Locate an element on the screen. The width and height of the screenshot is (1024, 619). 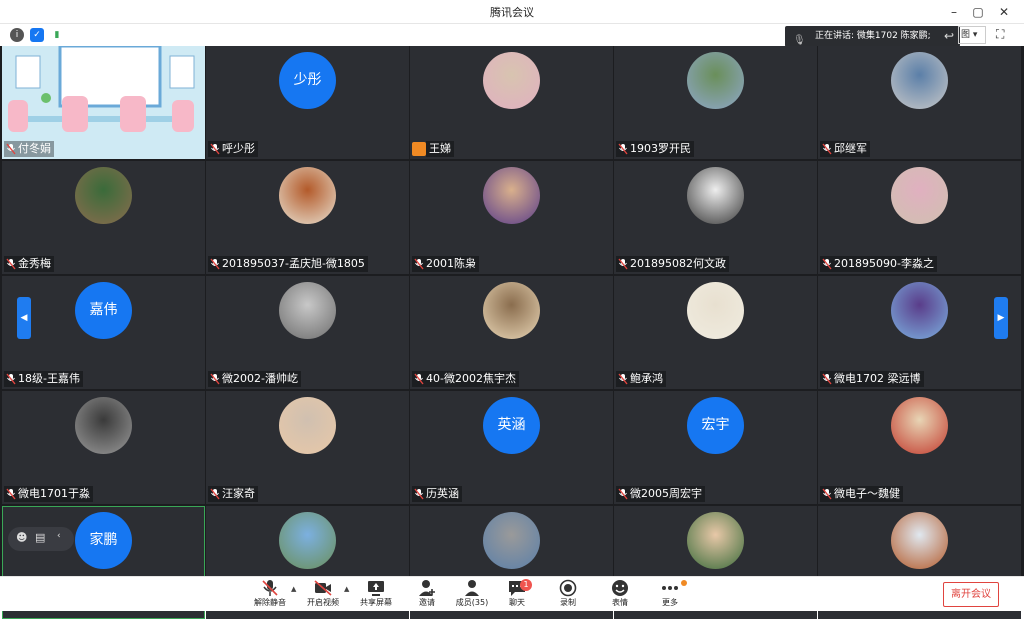
participant-name-tag: 微2005周宏宇 is located at coordinates (660, 494).